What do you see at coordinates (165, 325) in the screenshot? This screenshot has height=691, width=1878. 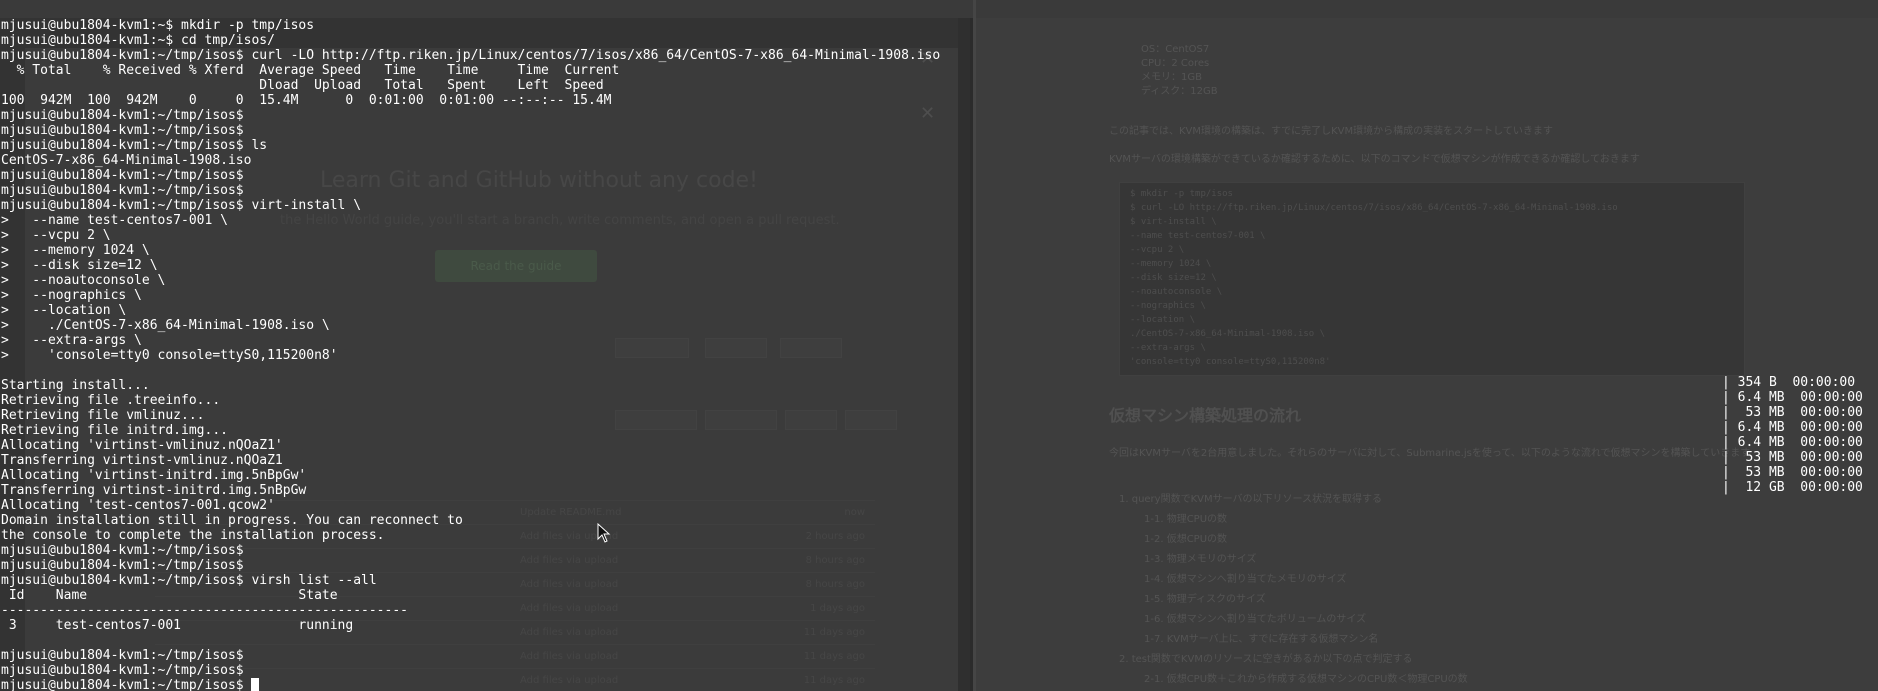 I see `terminal-line: > ./CentOS-7-x86_64-Minimal-1908.iso \` at bounding box center [165, 325].